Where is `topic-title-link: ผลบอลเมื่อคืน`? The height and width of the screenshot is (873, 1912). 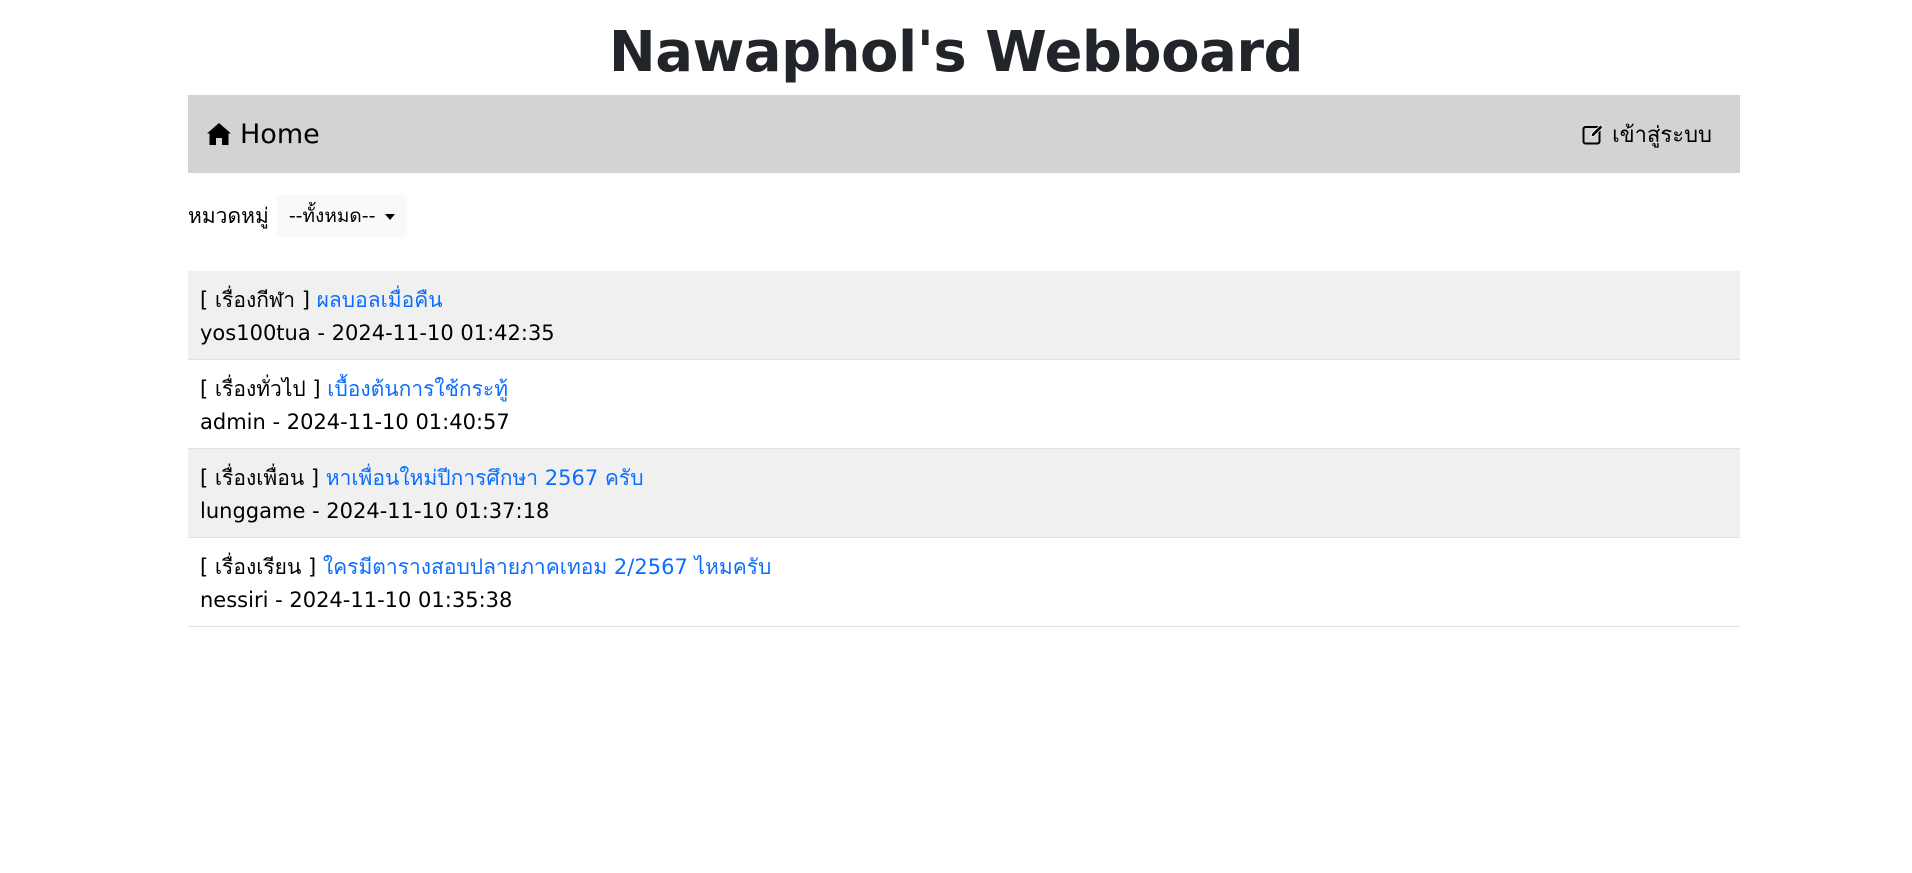 topic-title-link: ผลบอลเมื่อคืน is located at coordinates (380, 300).